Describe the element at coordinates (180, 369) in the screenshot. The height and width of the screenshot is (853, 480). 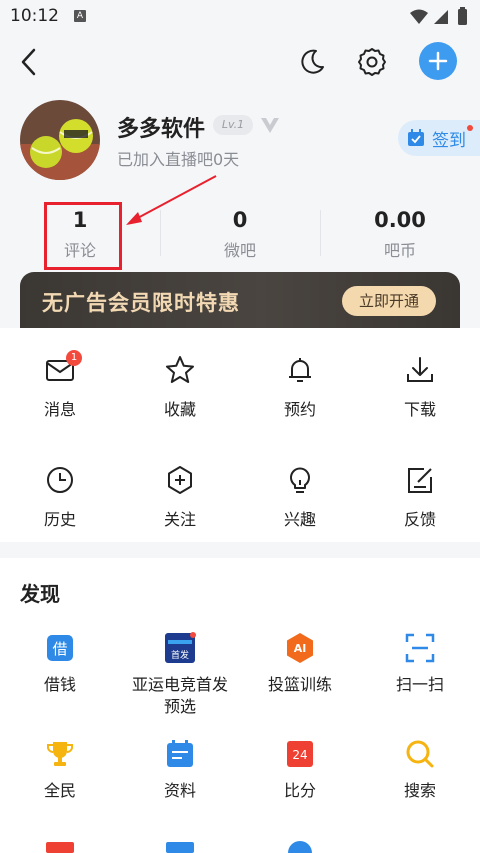
I see `star-icon` at that location.